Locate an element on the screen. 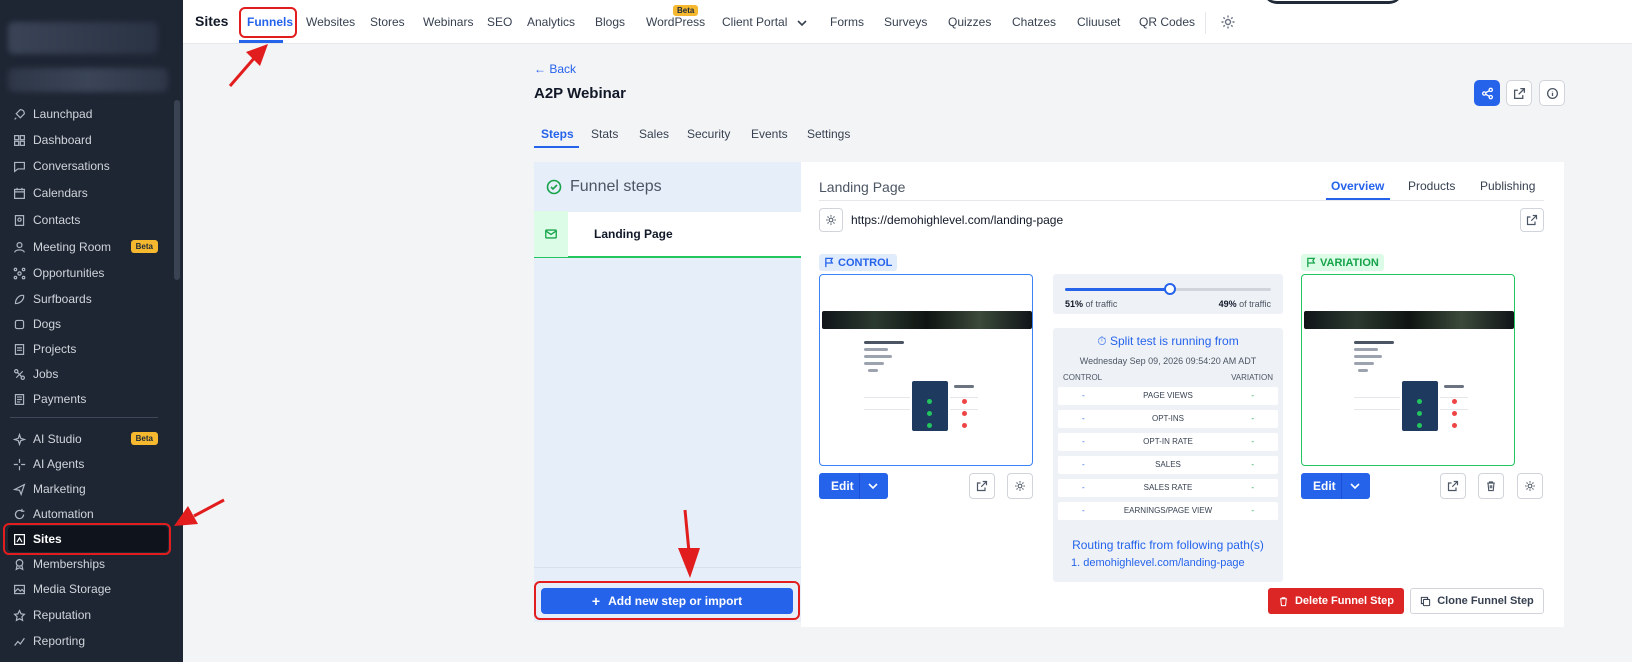 The width and height of the screenshot is (1632, 662). sidebar-item-payments: Payments is located at coordinates (88, 399).